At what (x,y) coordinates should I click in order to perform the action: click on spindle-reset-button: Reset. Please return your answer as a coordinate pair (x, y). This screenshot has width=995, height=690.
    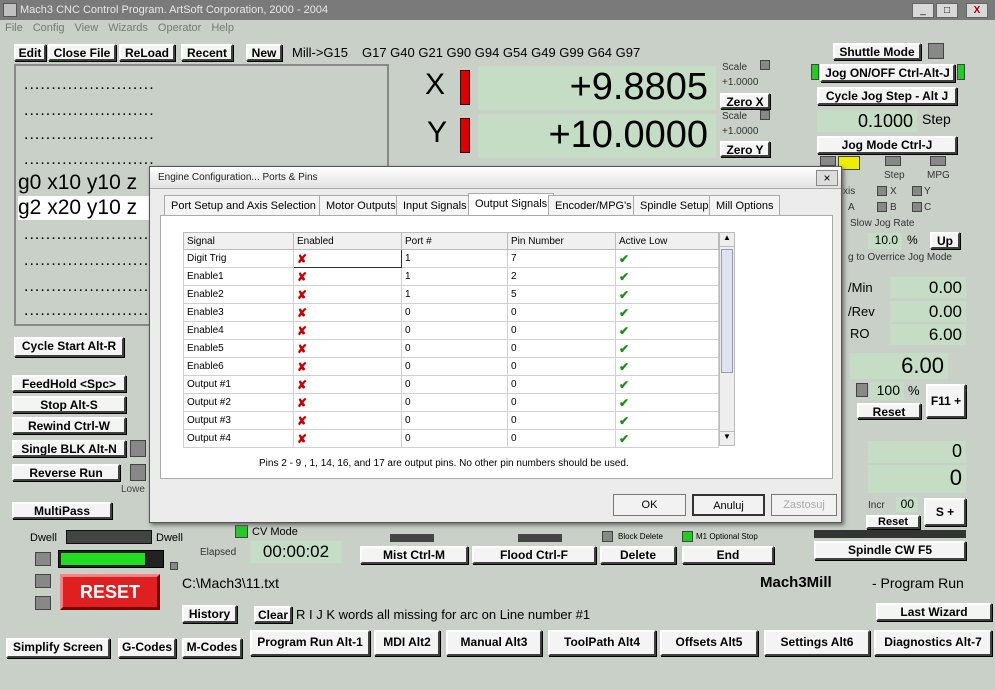
    Looking at the image, I should click on (893, 522).